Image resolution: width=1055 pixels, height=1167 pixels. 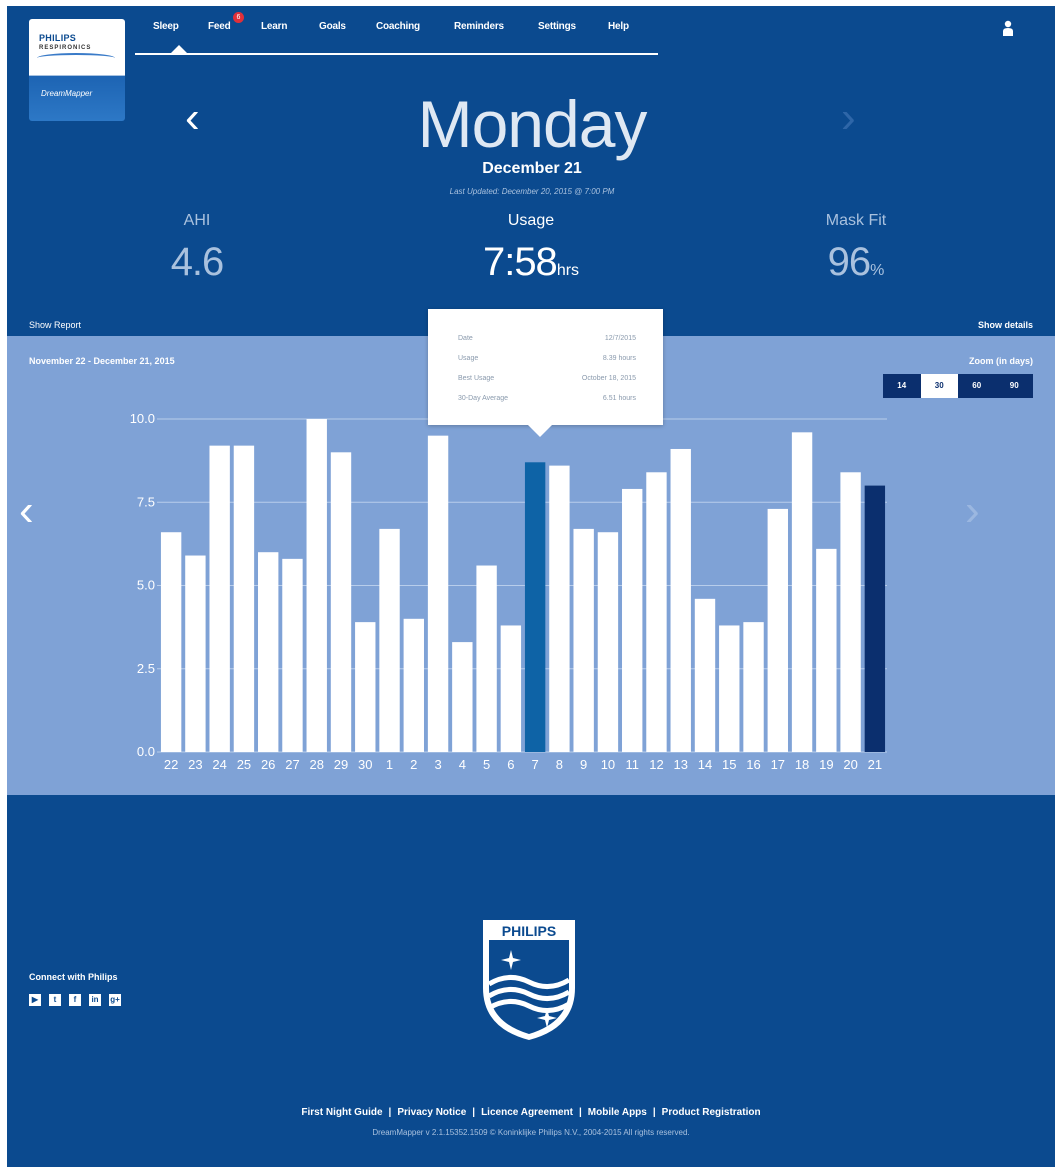 What do you see at coordinates (705, 764) in the screenshot?
I see `x-tick-label: 14` at bounding box center [705, 764].